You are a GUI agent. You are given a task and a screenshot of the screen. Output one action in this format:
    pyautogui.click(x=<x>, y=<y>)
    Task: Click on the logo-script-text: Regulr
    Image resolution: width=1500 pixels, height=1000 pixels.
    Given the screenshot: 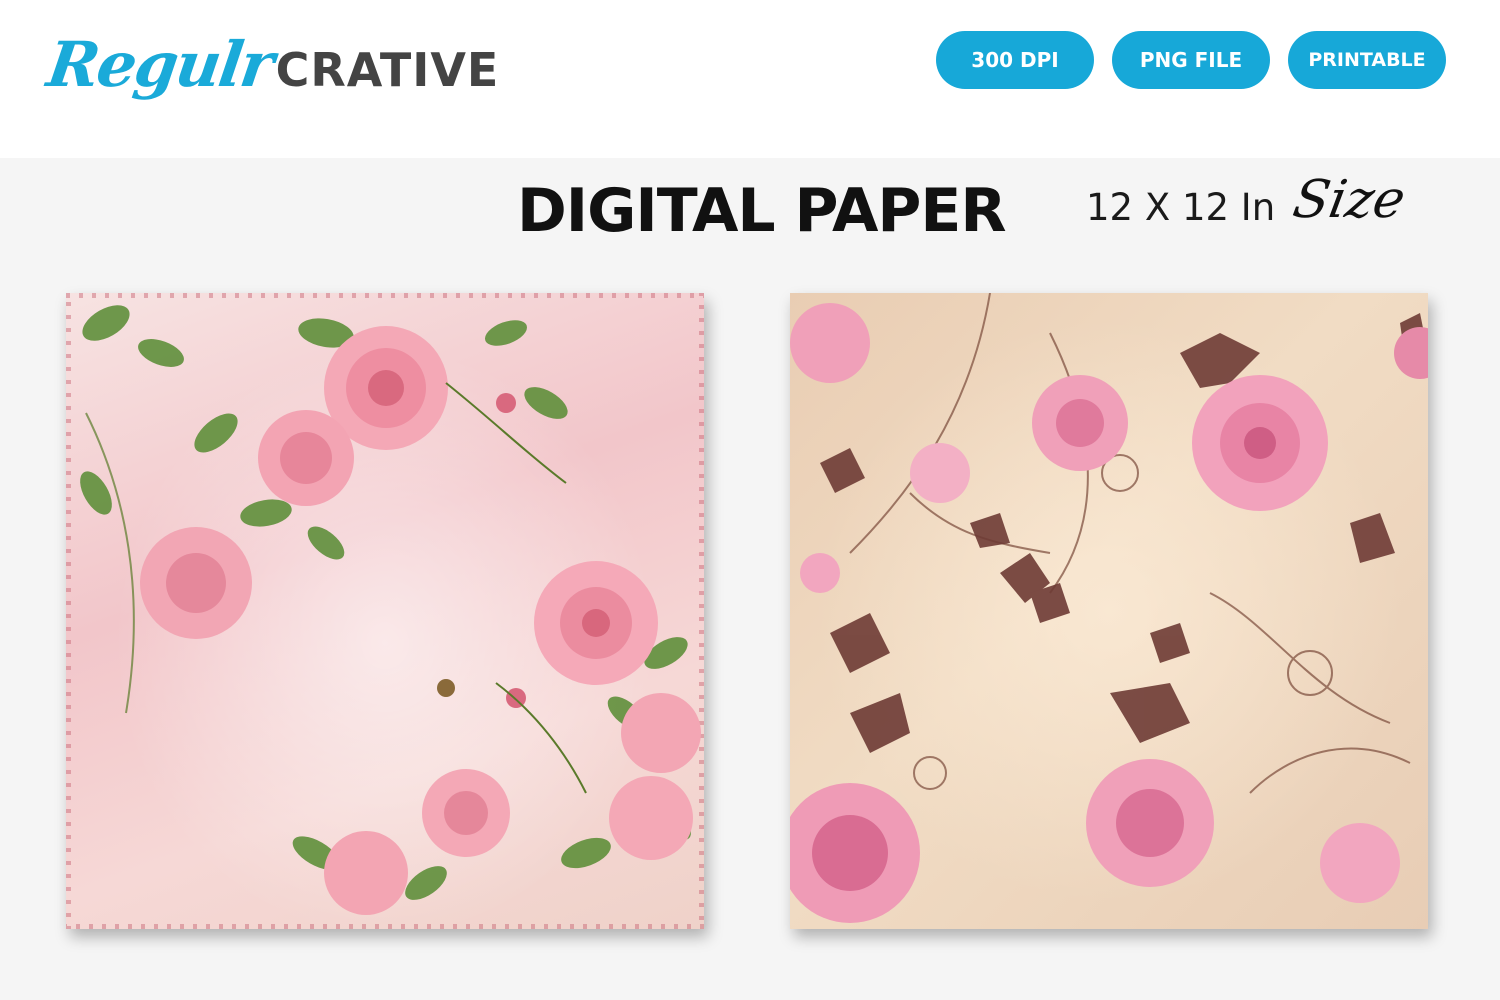 What is the action you would take?
    pyautogui.click(x=159, y=64)
    